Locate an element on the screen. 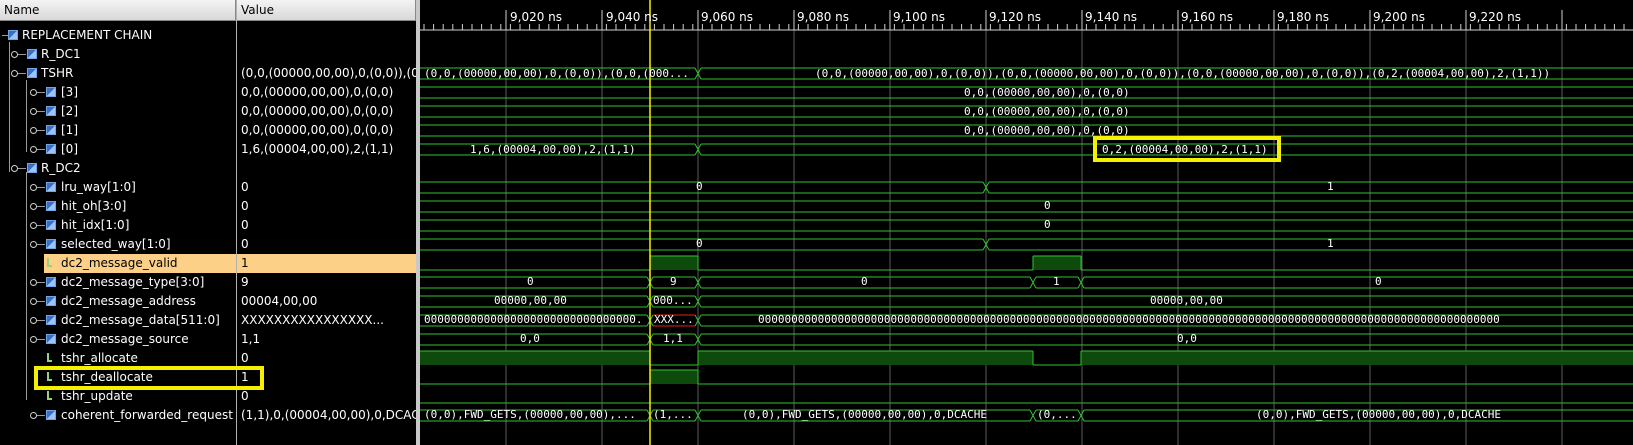  name-column-header: Name is located at coordinates (118, 10).